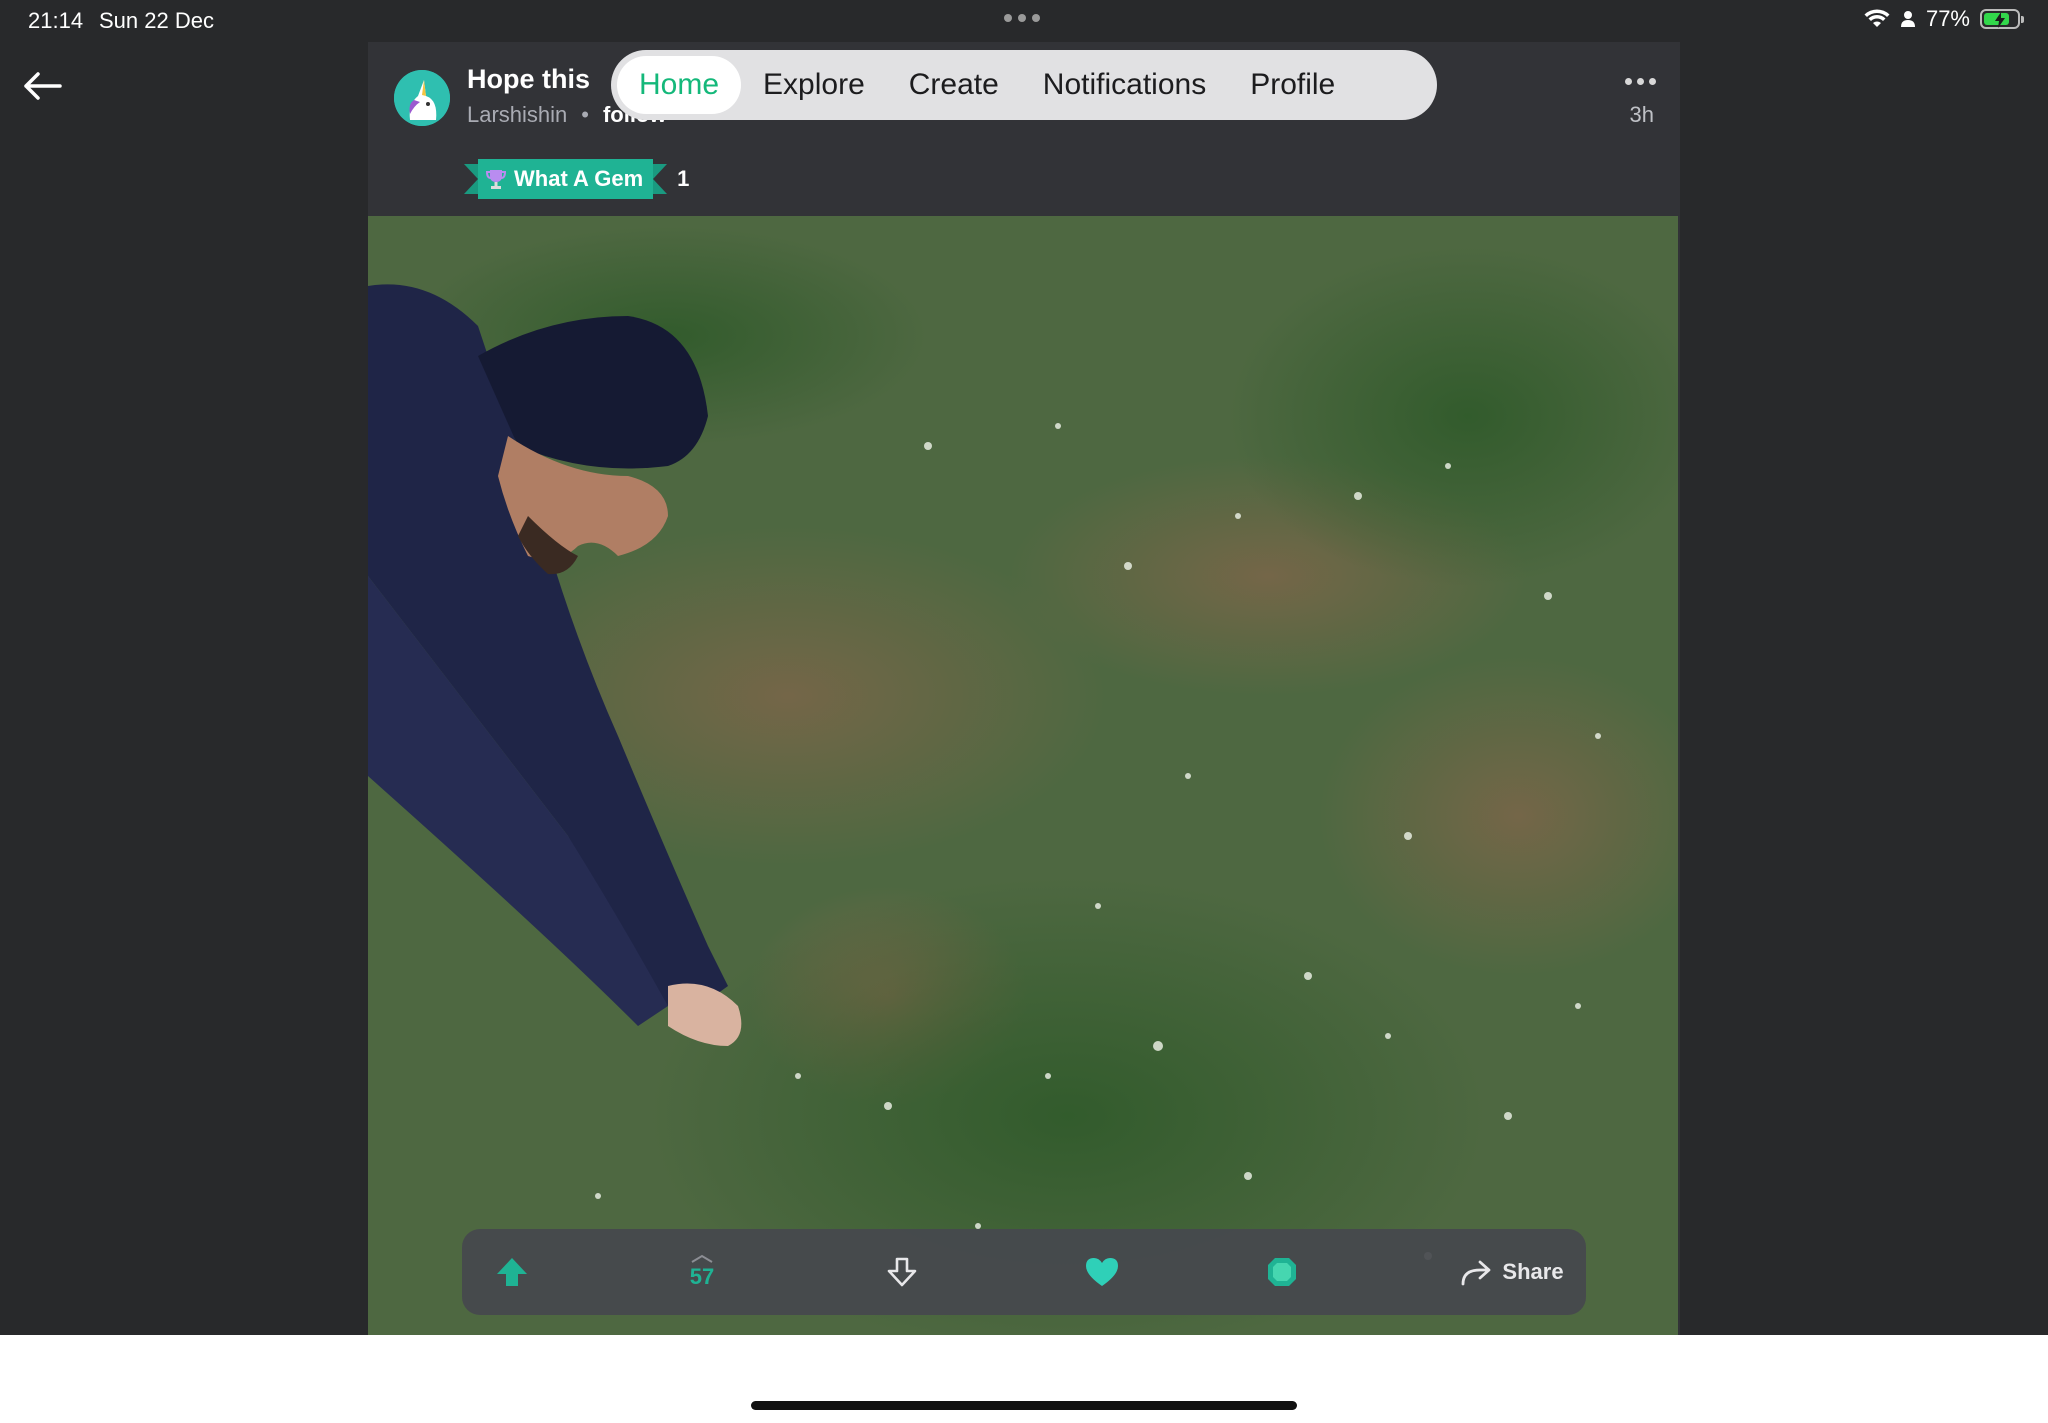 Image resolution: width=2048 pixels, height=1423 pixels. I want to click on home-indicator, so click(1024, 1405).